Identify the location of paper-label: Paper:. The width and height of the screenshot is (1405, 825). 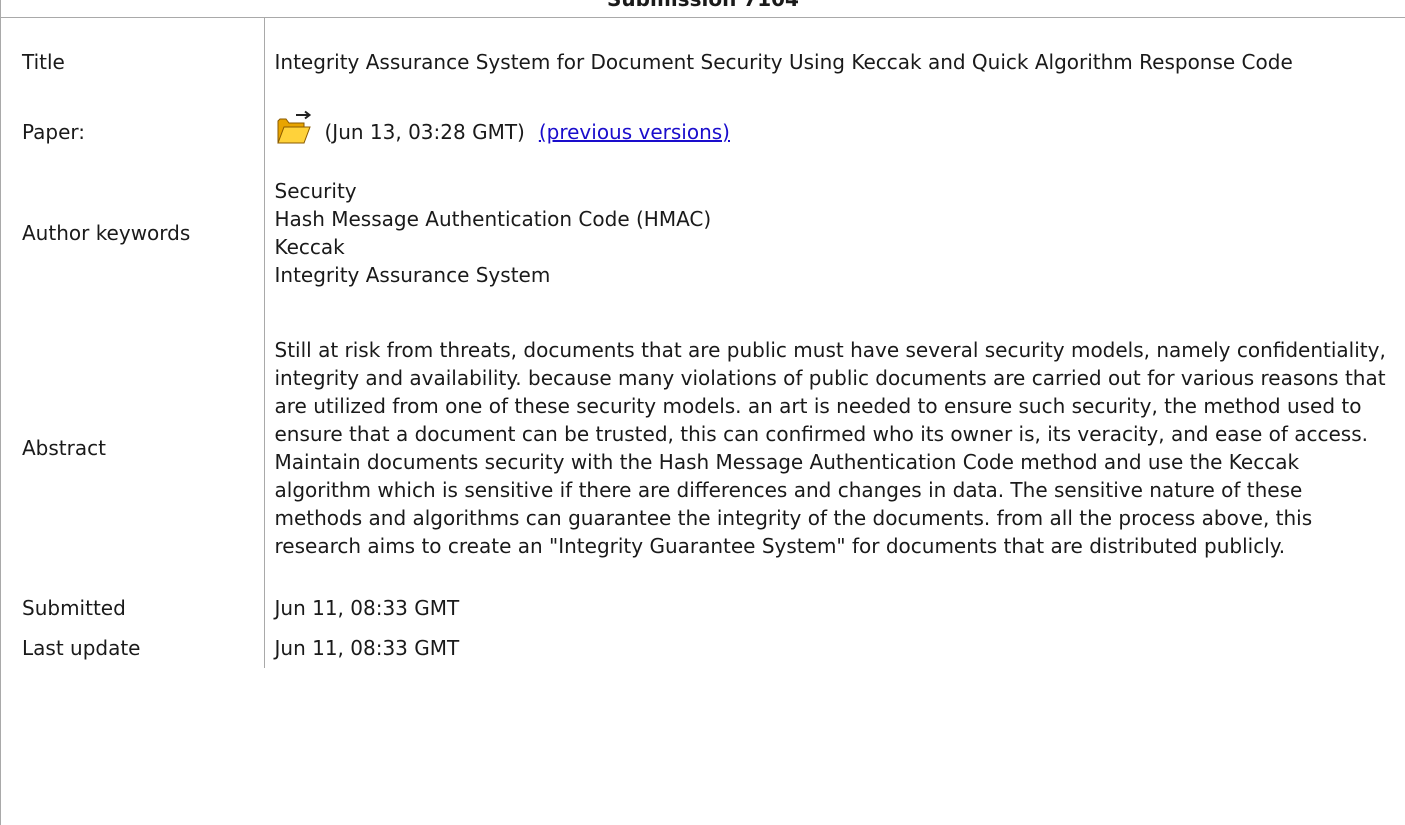
(133, 132).